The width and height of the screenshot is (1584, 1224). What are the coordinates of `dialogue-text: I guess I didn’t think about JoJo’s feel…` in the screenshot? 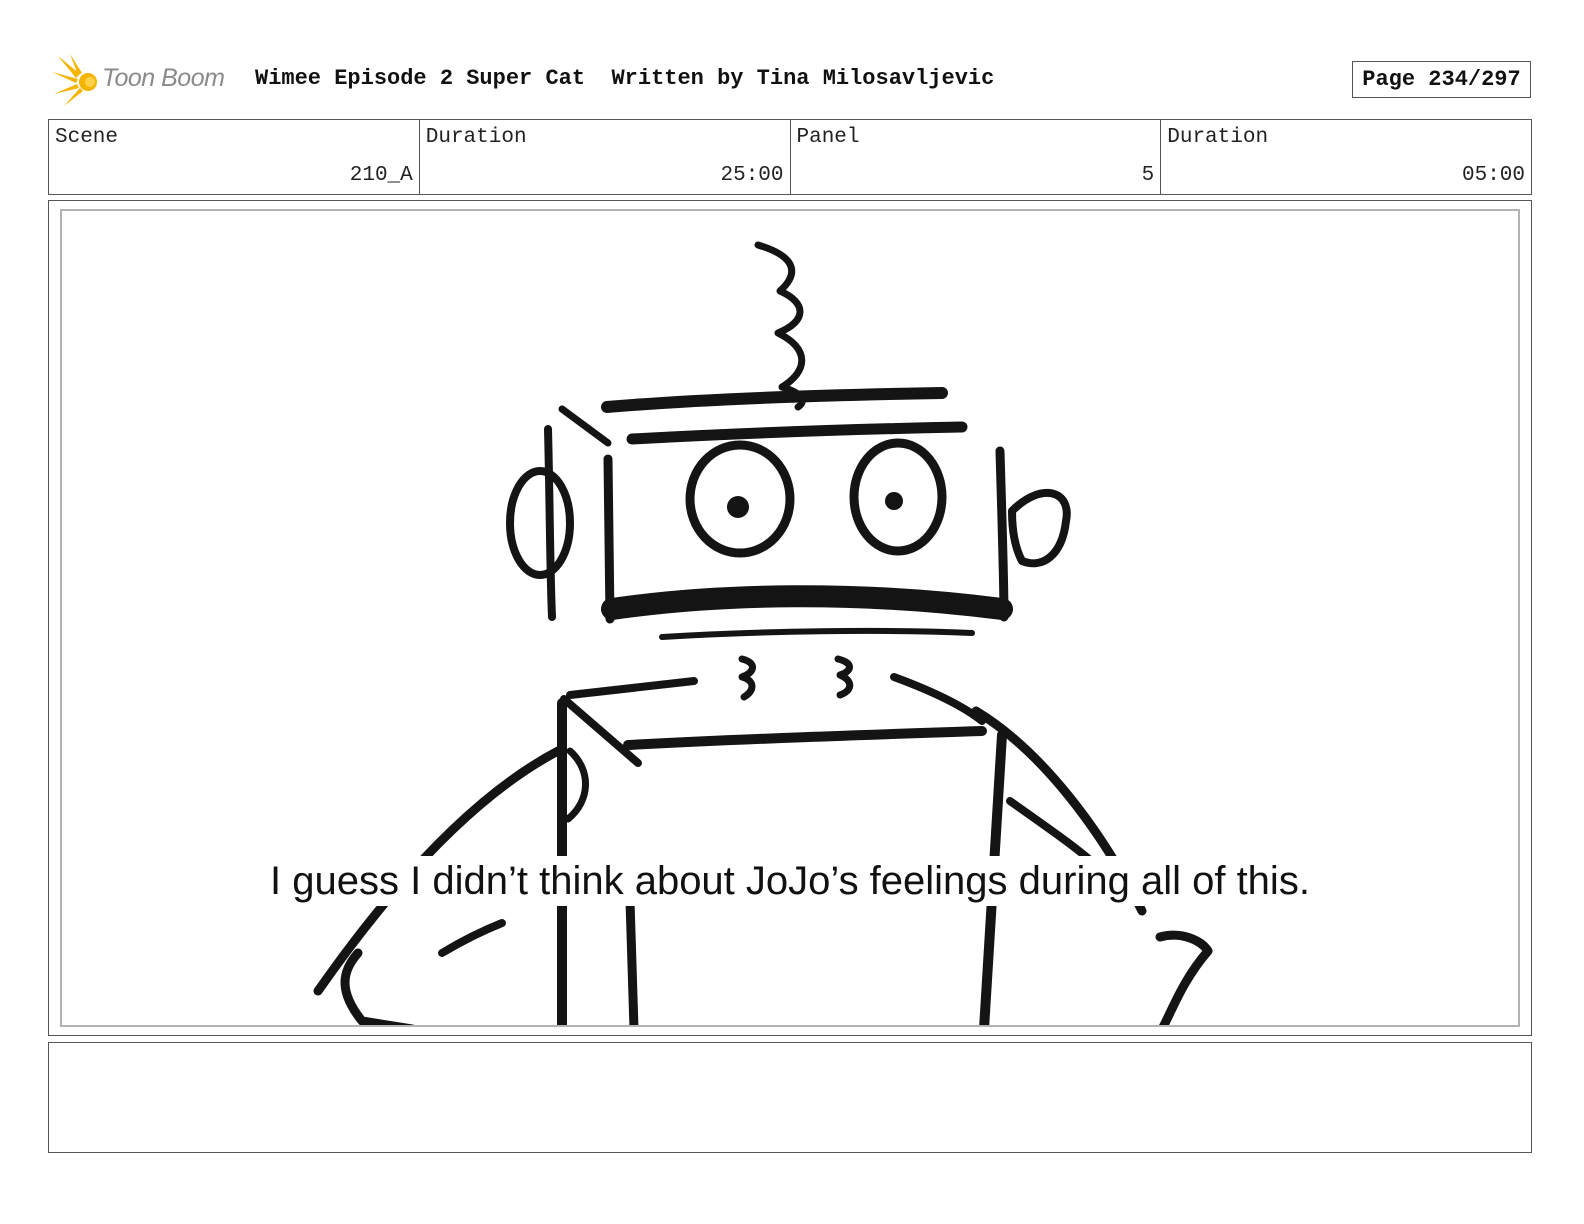 It's located at (790, 881).